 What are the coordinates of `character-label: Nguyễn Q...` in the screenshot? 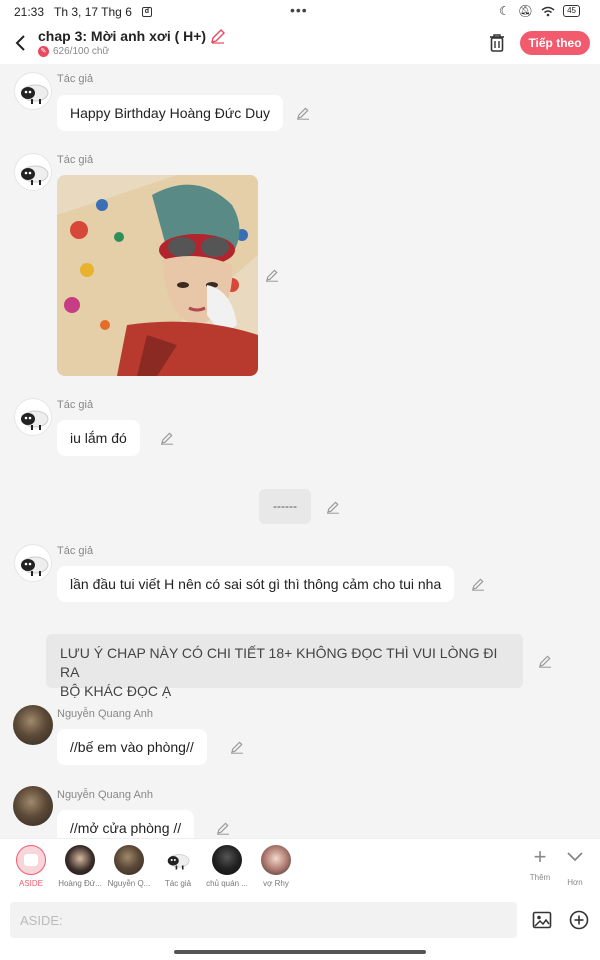 It's located at (129, 883).